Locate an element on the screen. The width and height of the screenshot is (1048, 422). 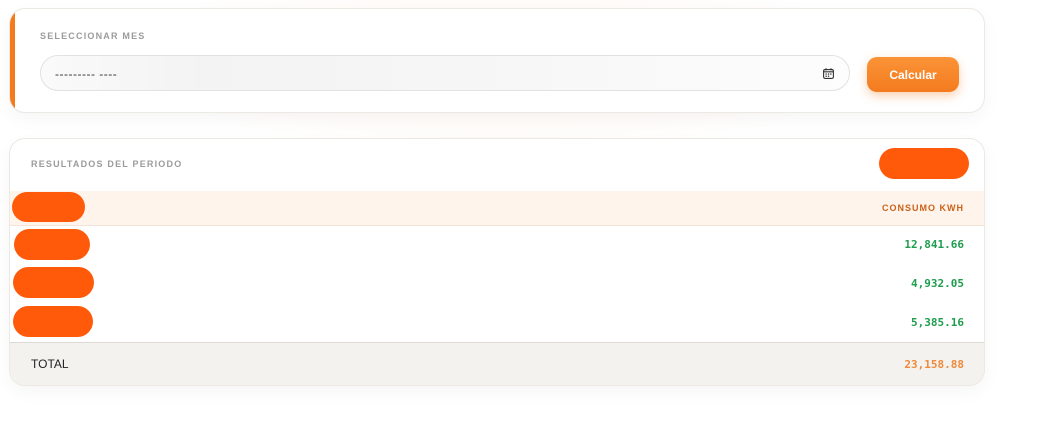
total-value: 23,158.88 is located at coordinates (934, 364).